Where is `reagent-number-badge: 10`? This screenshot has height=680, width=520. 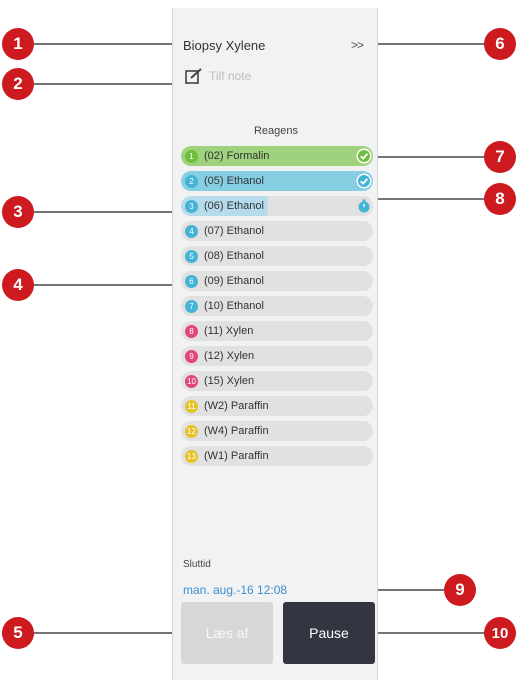 reagent-number-badge: 10 is located at coordinates (191, 381).